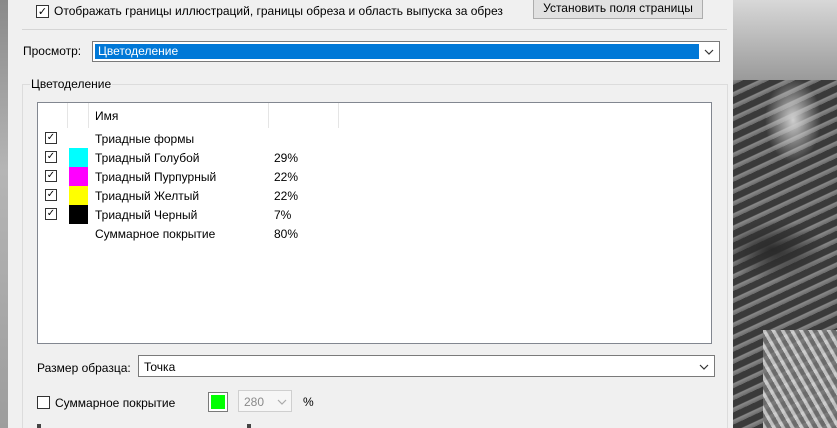 Image resolution: width=837 pixels, height=428 pixels. Describe the element at coordinates (374, 176) in the screenshot. I see `list-item: ✓ Триадный Пурпурный 22%` at that location.